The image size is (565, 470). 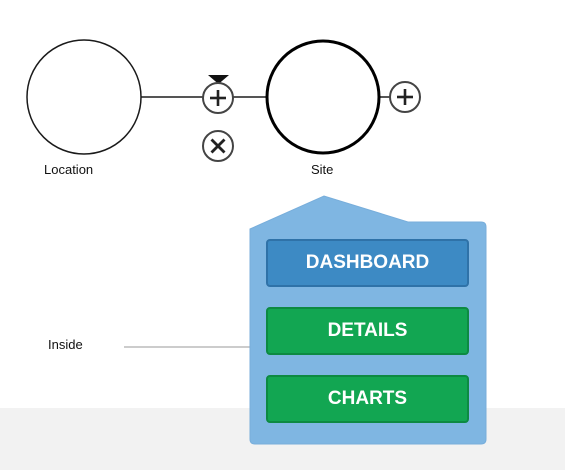 I want to click on details-button: DETAILS, so click(x=367, y=331).